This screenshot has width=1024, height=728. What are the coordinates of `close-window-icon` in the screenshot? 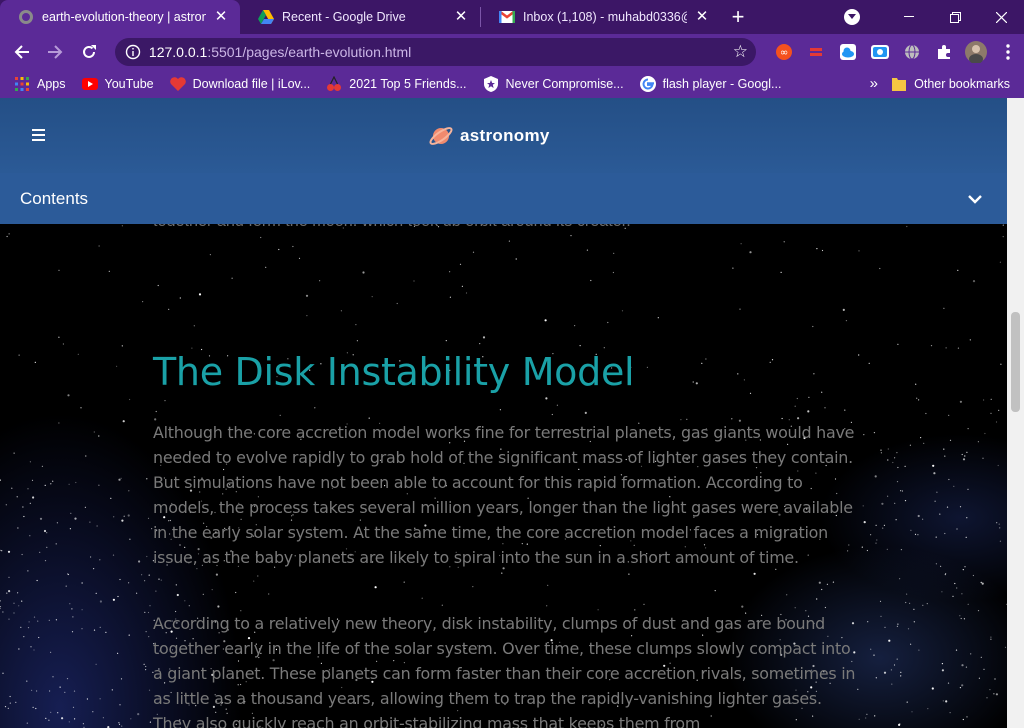 It's located at (1001, 17).